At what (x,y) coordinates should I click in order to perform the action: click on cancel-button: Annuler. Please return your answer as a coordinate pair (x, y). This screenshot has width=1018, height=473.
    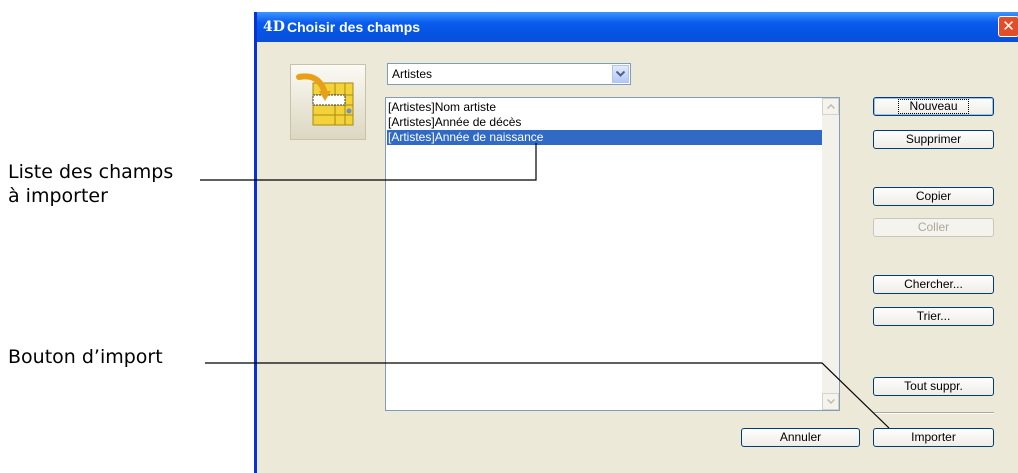
    Looking at the image, I should click on (800, 437).